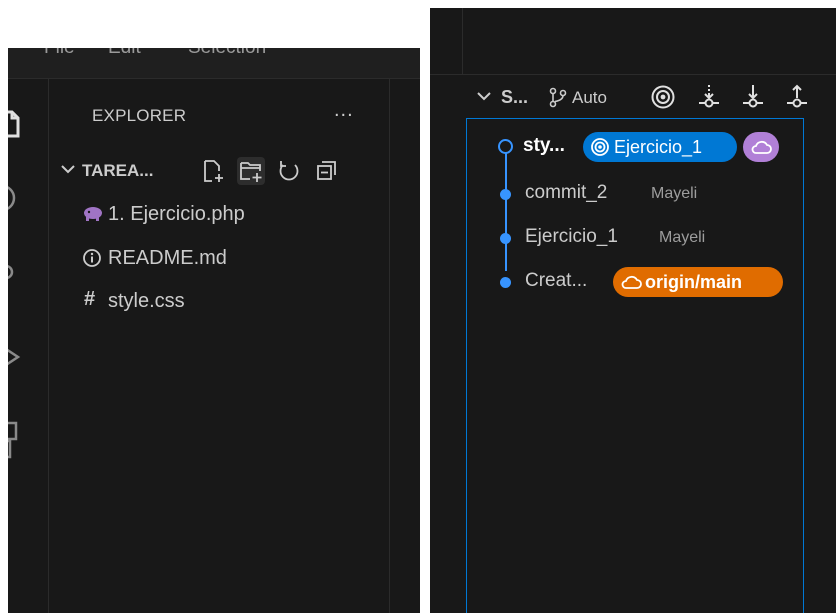  What do you see at coordinates (327, 171) in the screenshot?
I see `collapse-all-icon` at bounding box center [327, 171].